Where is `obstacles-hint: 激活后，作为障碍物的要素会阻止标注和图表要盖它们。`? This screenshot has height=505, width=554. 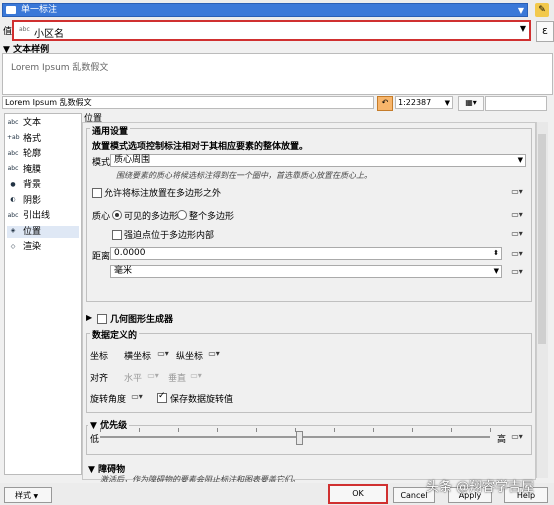
obstacles-hint: 激活后，作为障碍物的要素会阻止标注和图表要盖它们。 is located at coordinates (200, 478).